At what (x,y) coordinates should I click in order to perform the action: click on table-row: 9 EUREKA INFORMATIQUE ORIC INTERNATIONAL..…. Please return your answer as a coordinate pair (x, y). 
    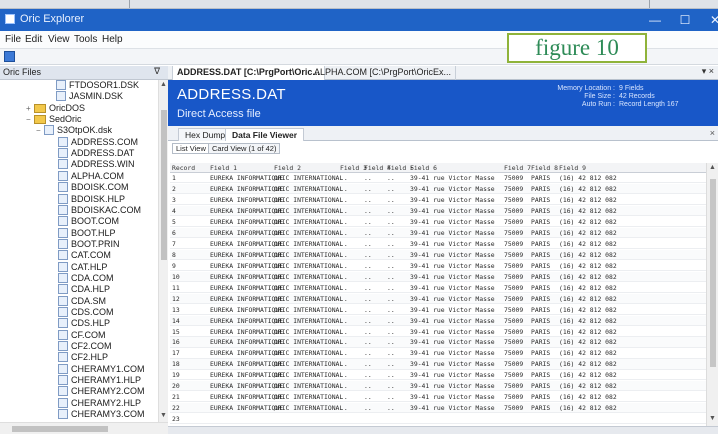
    Looking at the image, I should click on (438, 266).